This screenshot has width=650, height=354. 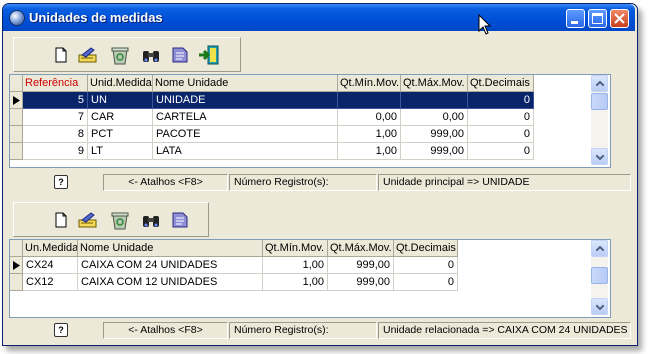 What do you see at coordinates (319, 17) in the screenshot?
I see `title-bar: Unidades de medidas` at bounding box center [319, 17].